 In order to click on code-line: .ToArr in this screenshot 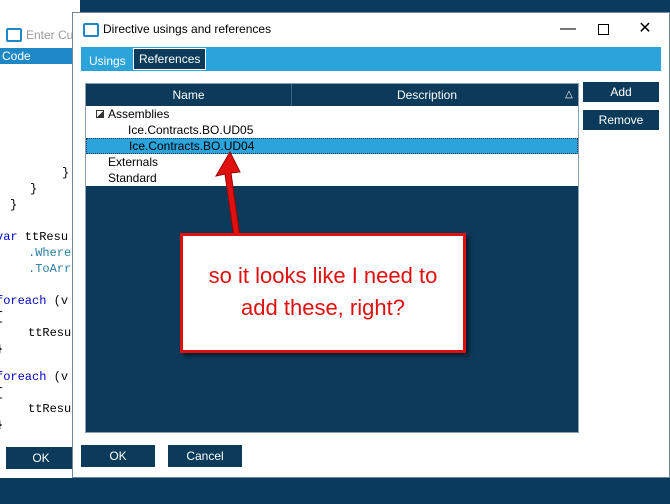, I will do `click(49, 269)`.